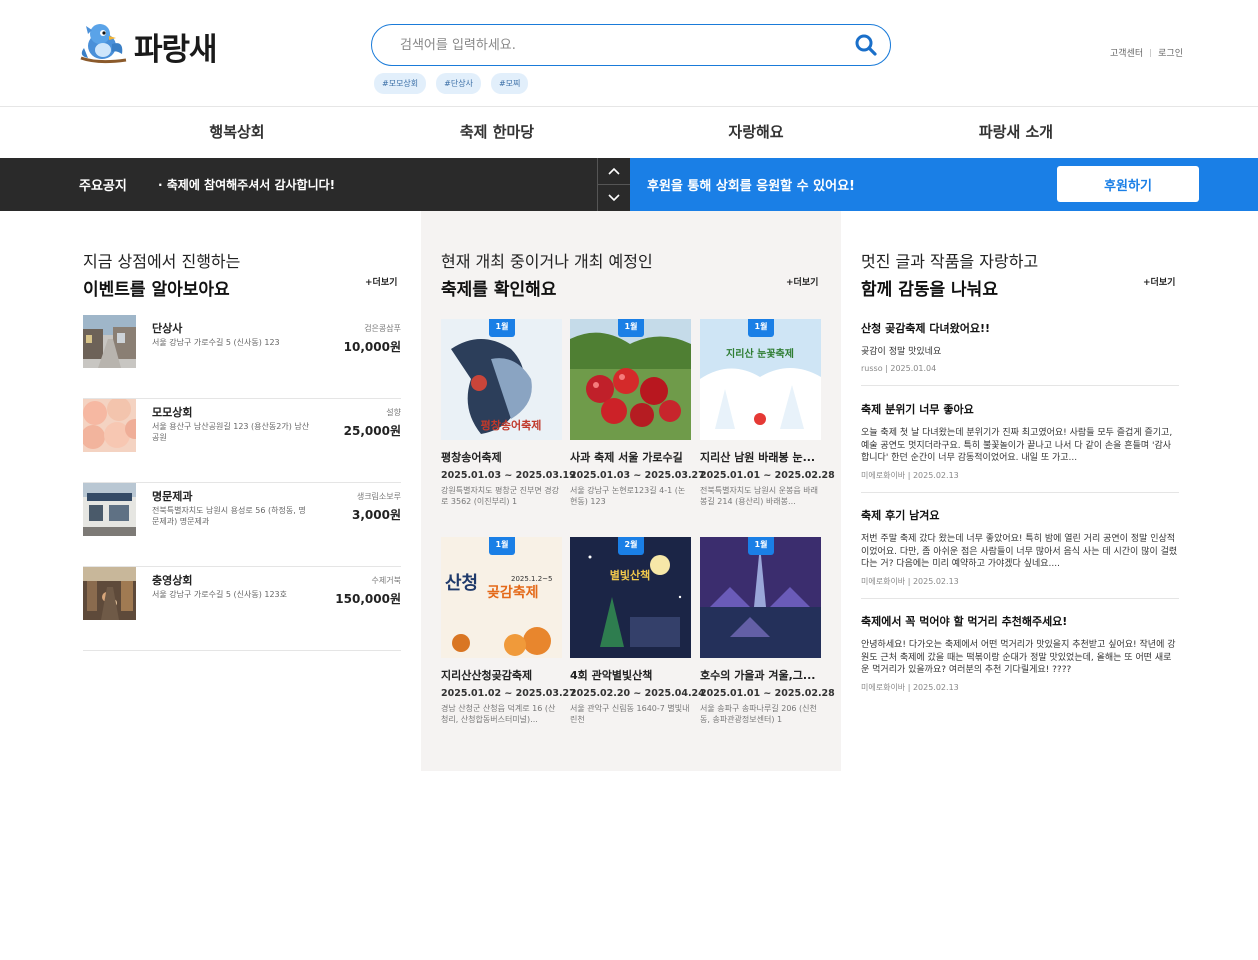  What do you see at coordinates (508, 693) in the screenshot?
I see `festival-date: 2025.01.02 ~ 2025.03.27` at bounding box center [508, 693].